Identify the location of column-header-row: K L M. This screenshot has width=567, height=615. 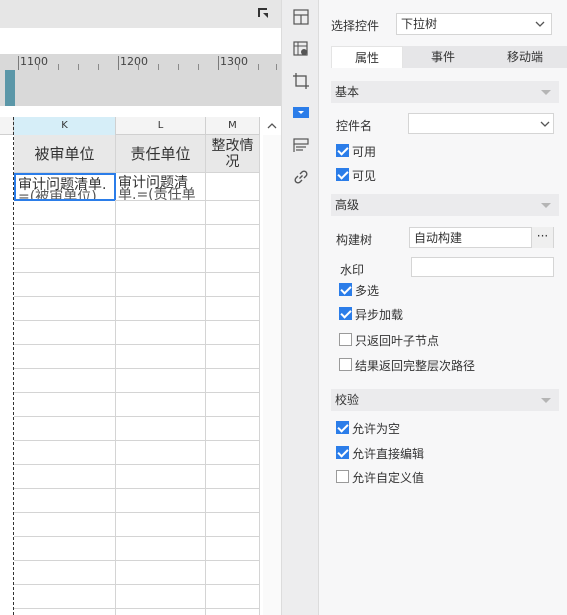
(130, 126).